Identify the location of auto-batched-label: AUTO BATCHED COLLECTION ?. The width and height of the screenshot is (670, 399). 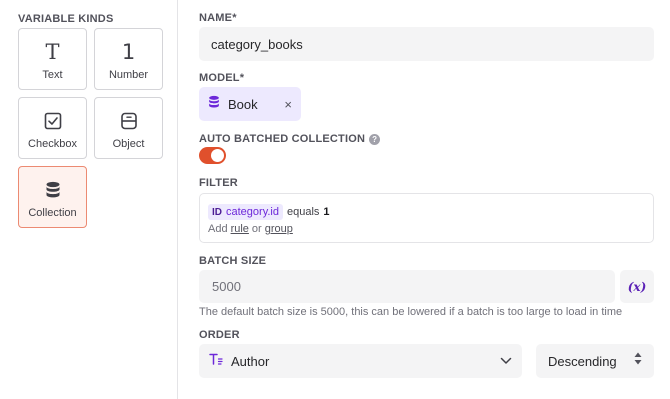
(290, 139).